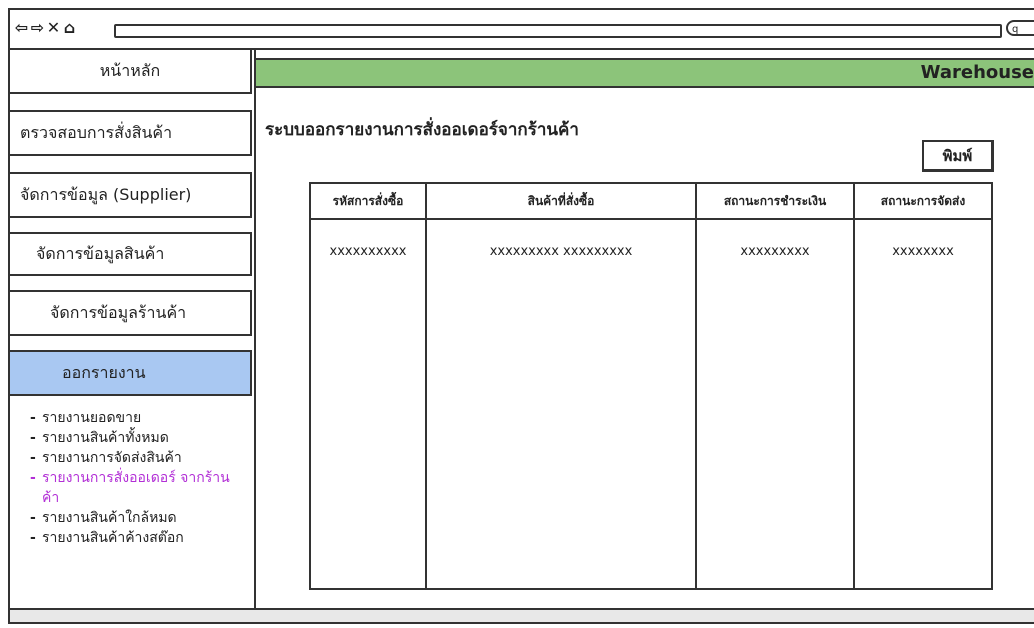  Describe the element at coordinates (558, 31) in the screenshot. I see `url-bar` at that location.